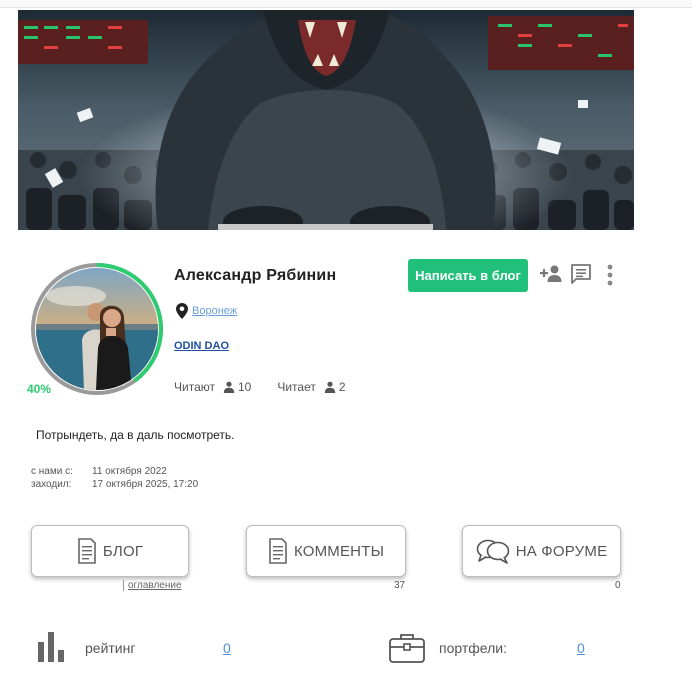  What do you see at coordinates (182, 311) in the screenshot?
I see `location-pin-icon` at bounding box center [182, 311].